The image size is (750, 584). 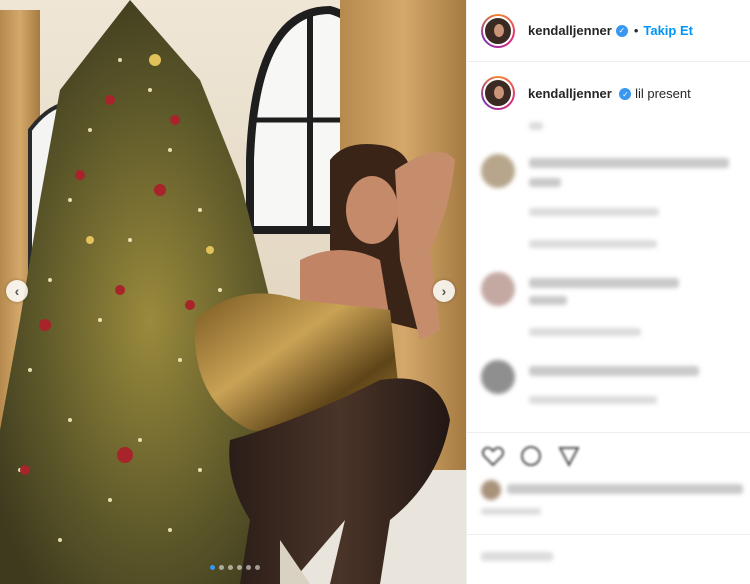 I want to click on add-comment-input-blurred, so click(x=517, y=556).